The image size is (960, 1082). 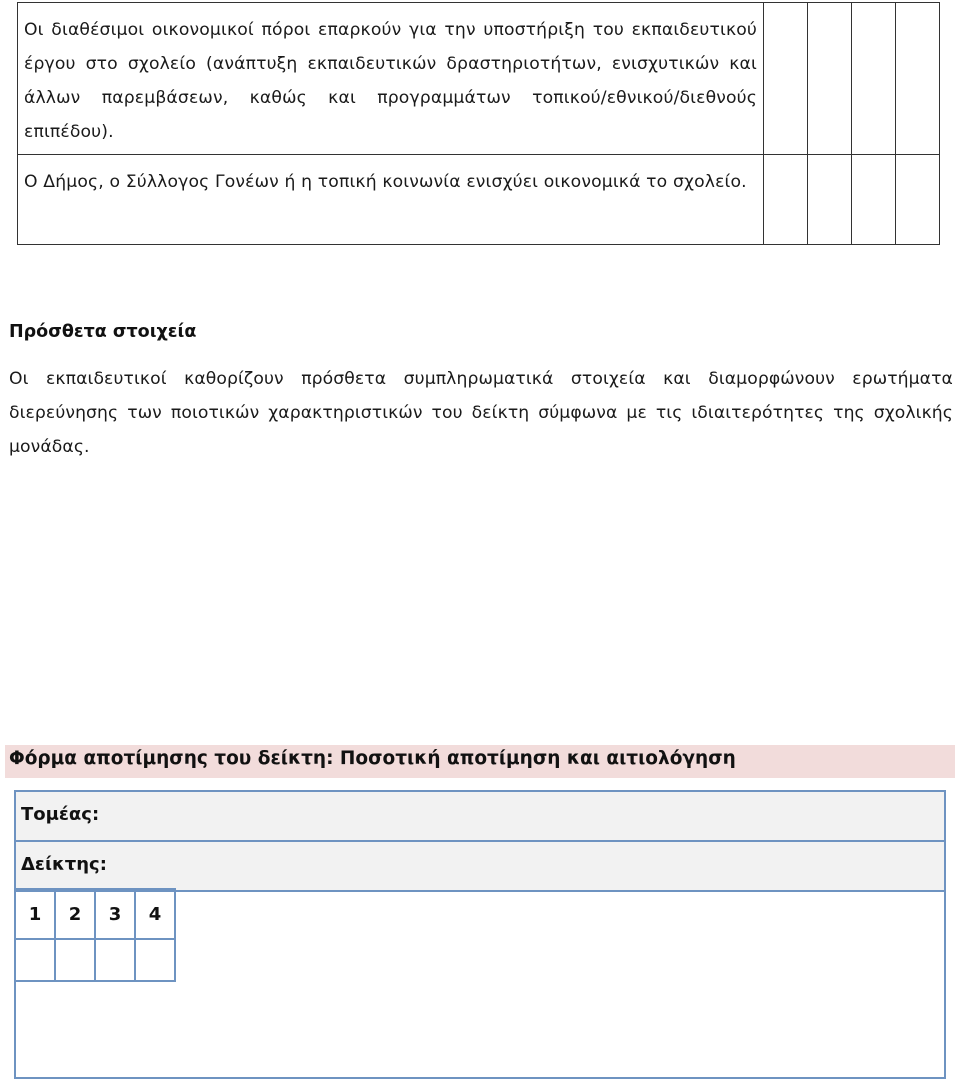 What do you see at coordinates (60, 814) in the screenshot?
I see `sector-label: Τομέας:` at bounding box center [60, 814].